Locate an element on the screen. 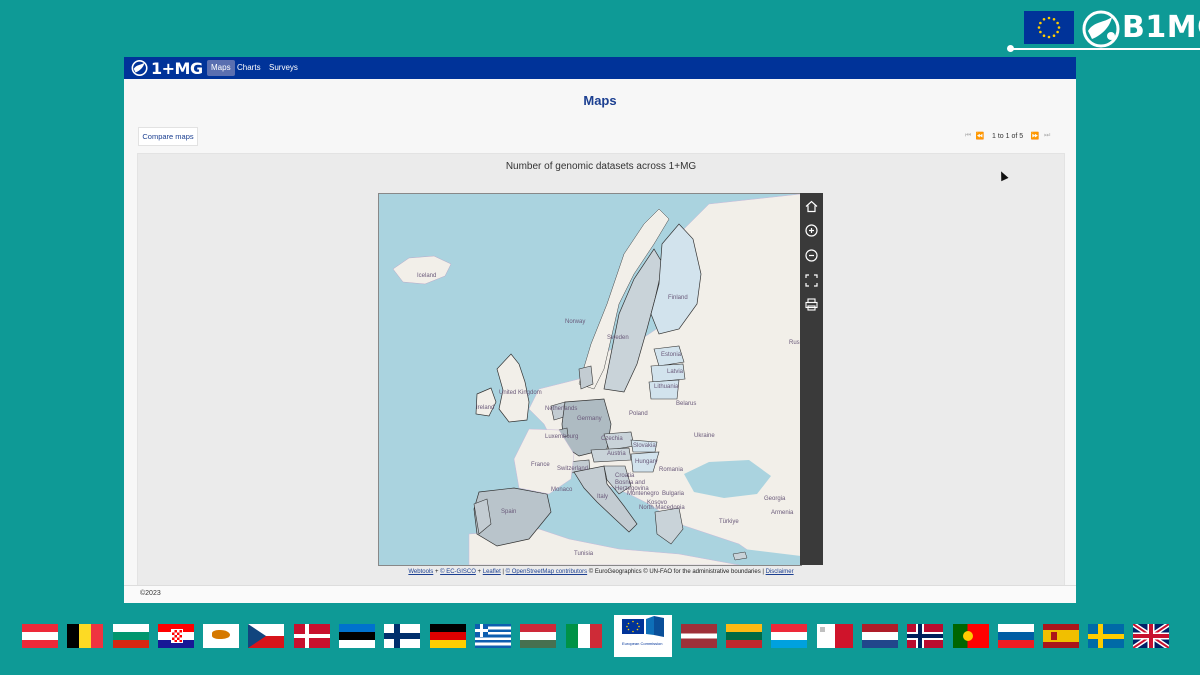 The image size is (1200, 675). label-armenia: Armenia is located at coordinates (782, 513).